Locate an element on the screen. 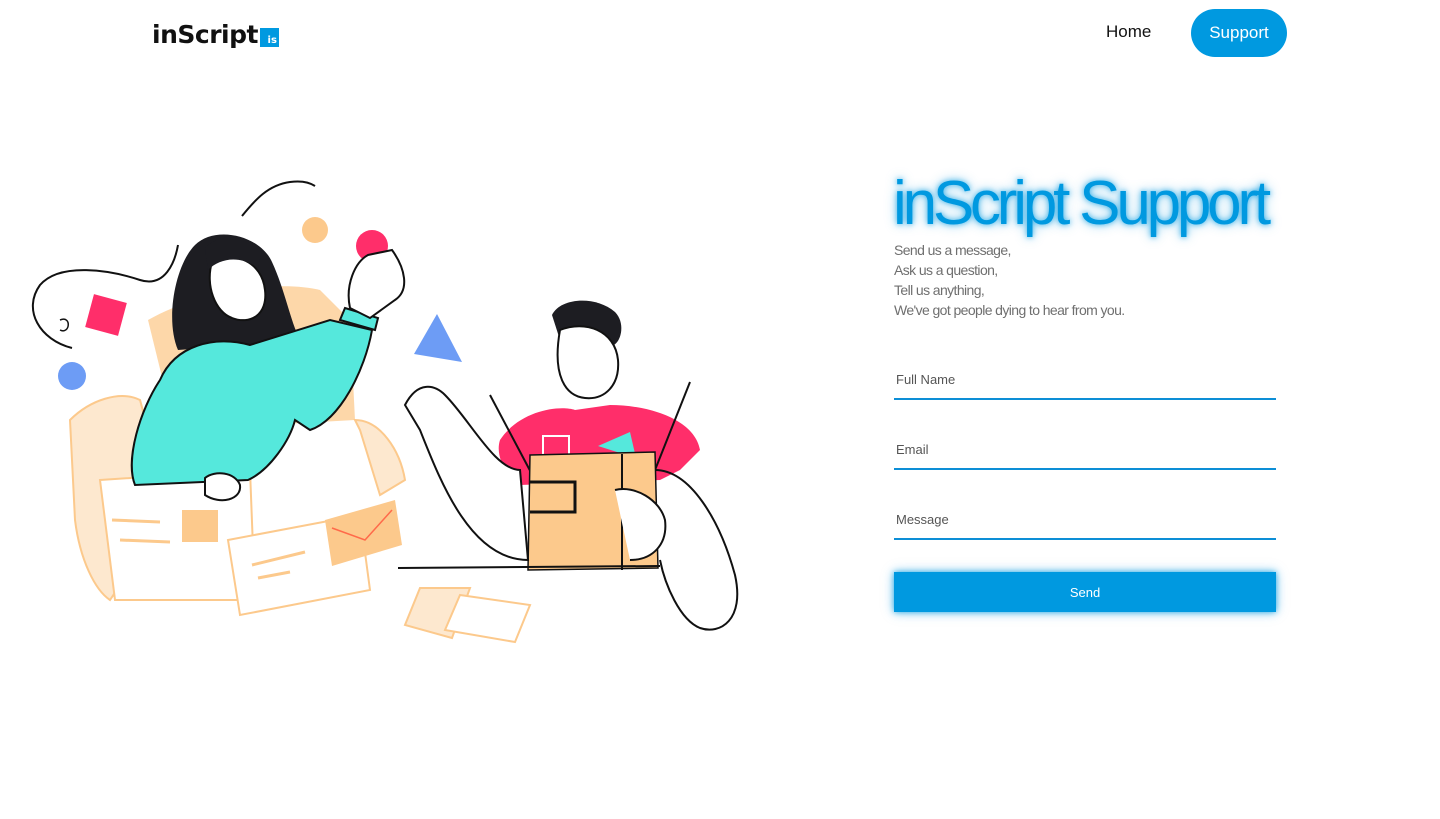 This screenshot has width=1440, height=819. nav-home-link: Home is located at coordinates (1128, 32).